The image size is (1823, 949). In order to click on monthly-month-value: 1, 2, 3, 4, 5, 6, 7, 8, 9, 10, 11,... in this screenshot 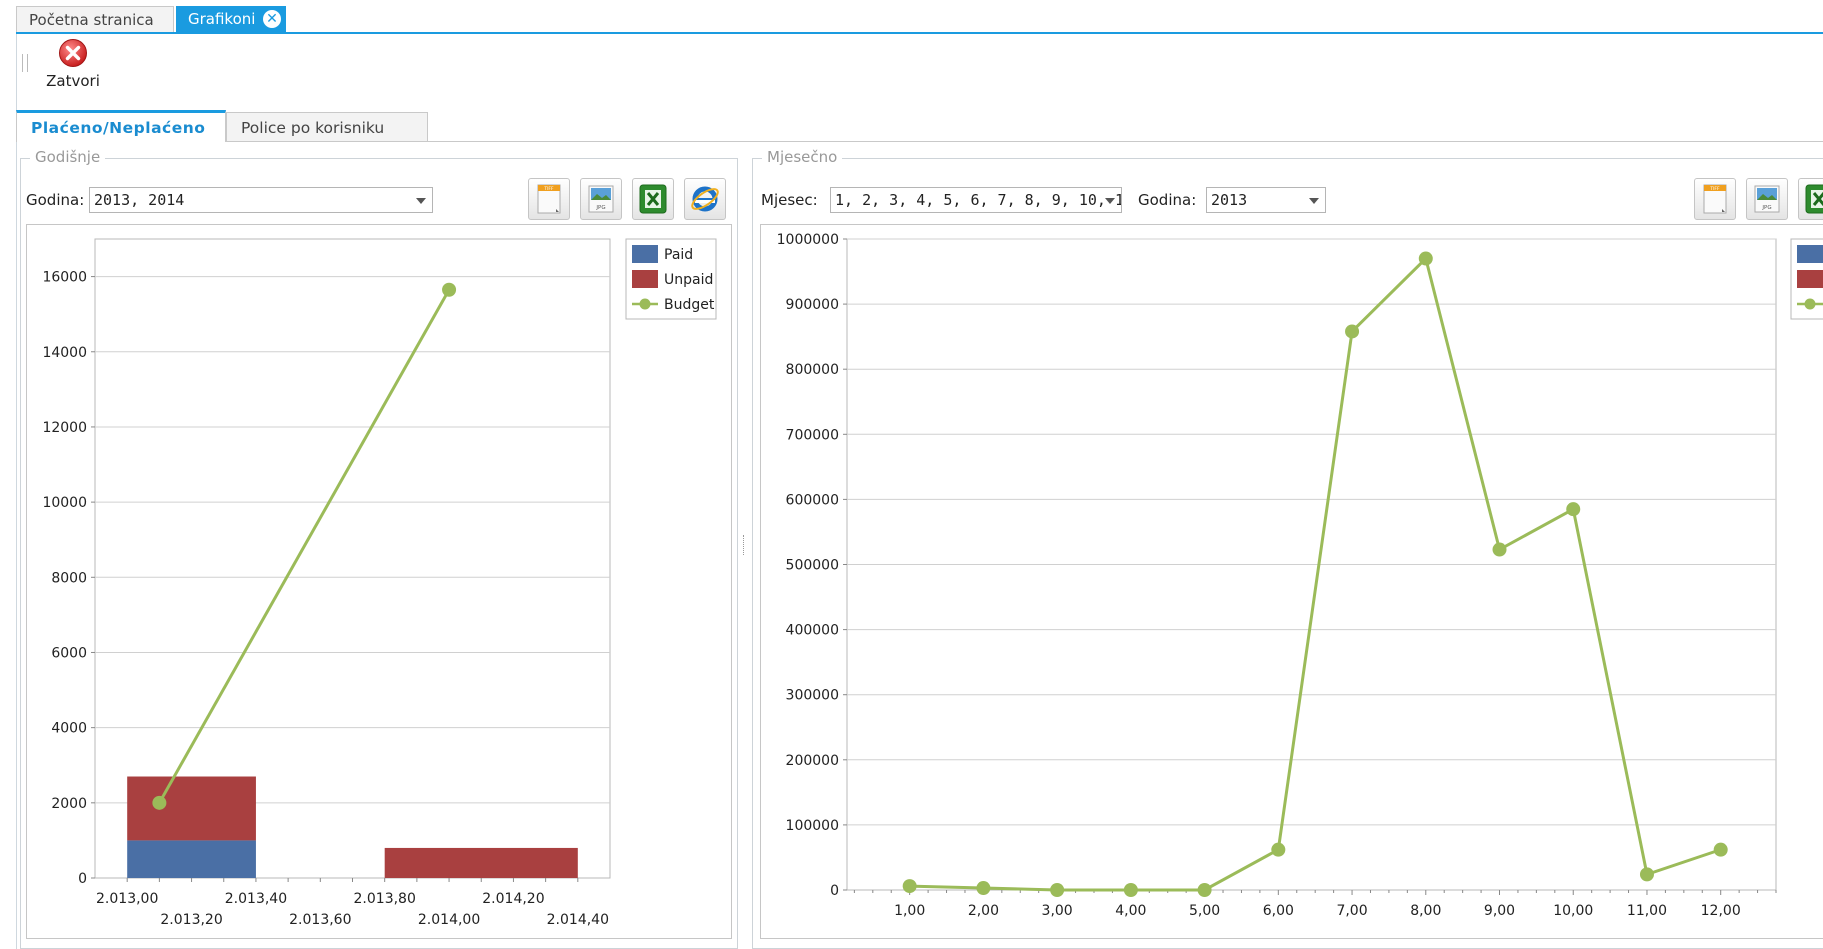, I will do `click(978, 200)`.